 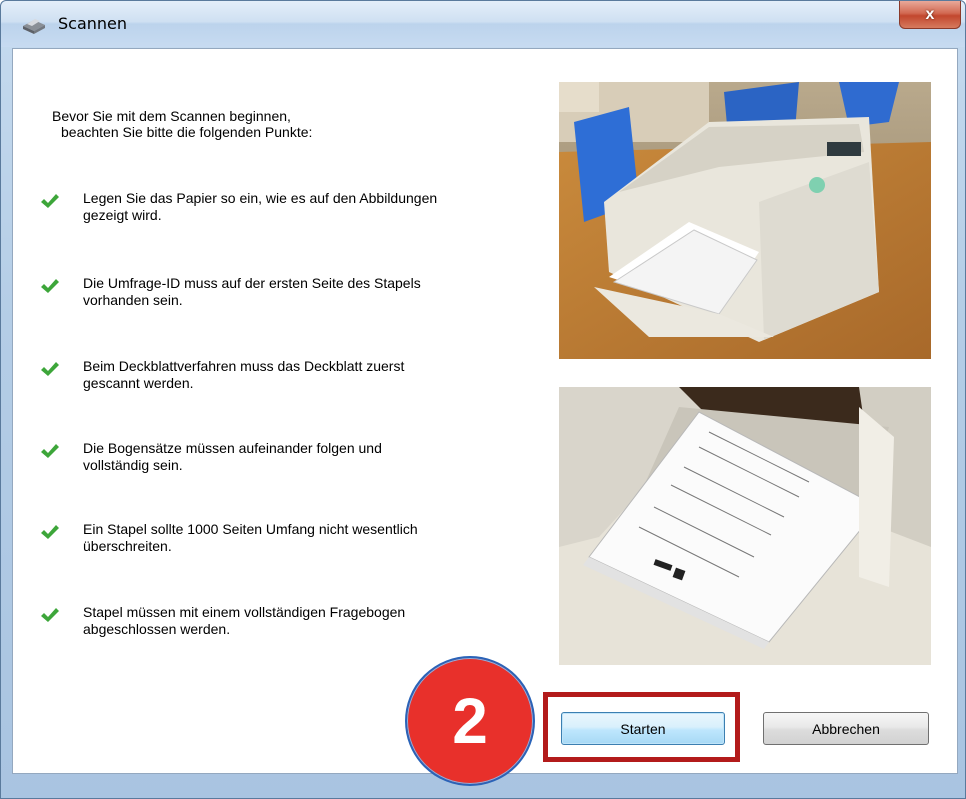 I want to click on cancel-button: Abbrechen, so click(x=846, y=728).